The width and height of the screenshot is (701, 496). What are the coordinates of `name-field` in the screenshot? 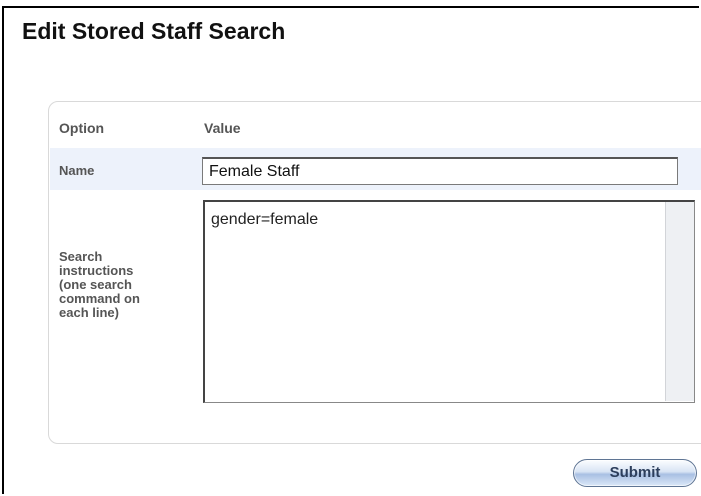 It's located at (440, 171).